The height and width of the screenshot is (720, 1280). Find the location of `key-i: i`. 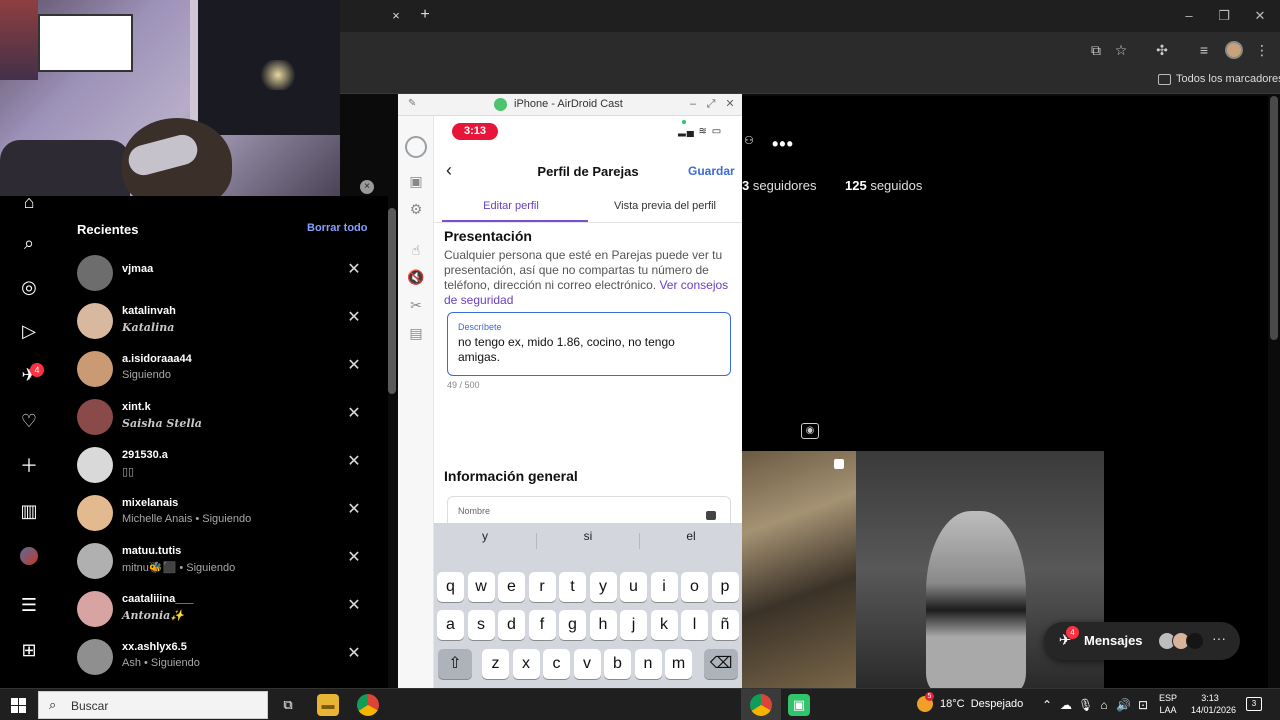

key-i: i is located at coordinates (664, 587).